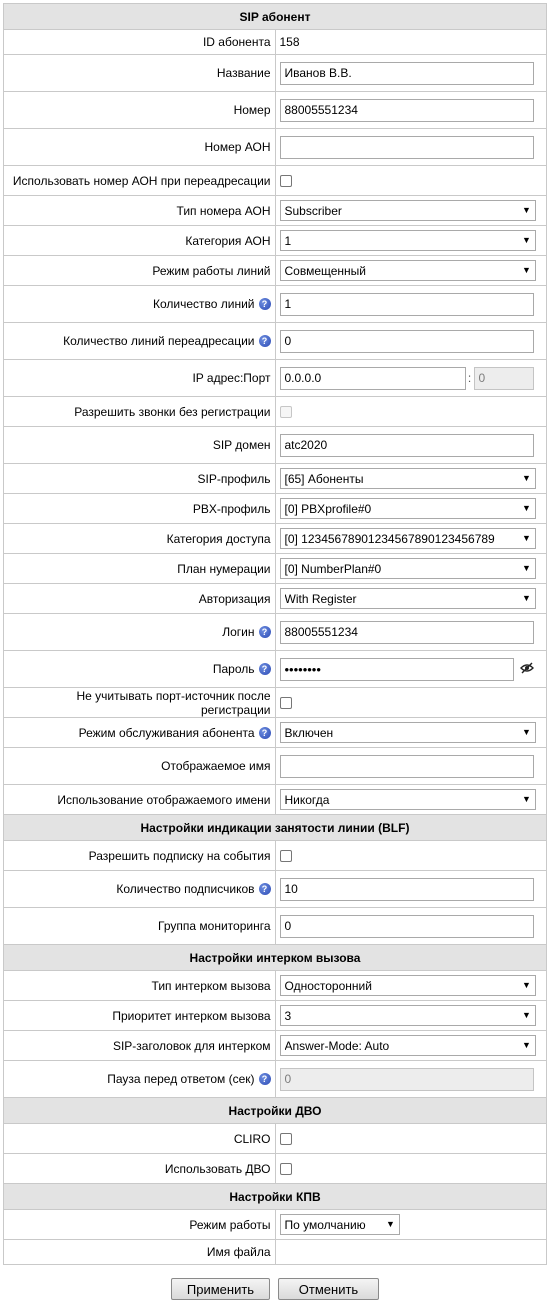 The image size is (550, 1304). Describe the element at coordinates (396, 669) in the screenshot. I see `password-input: ••••••••` at that location.